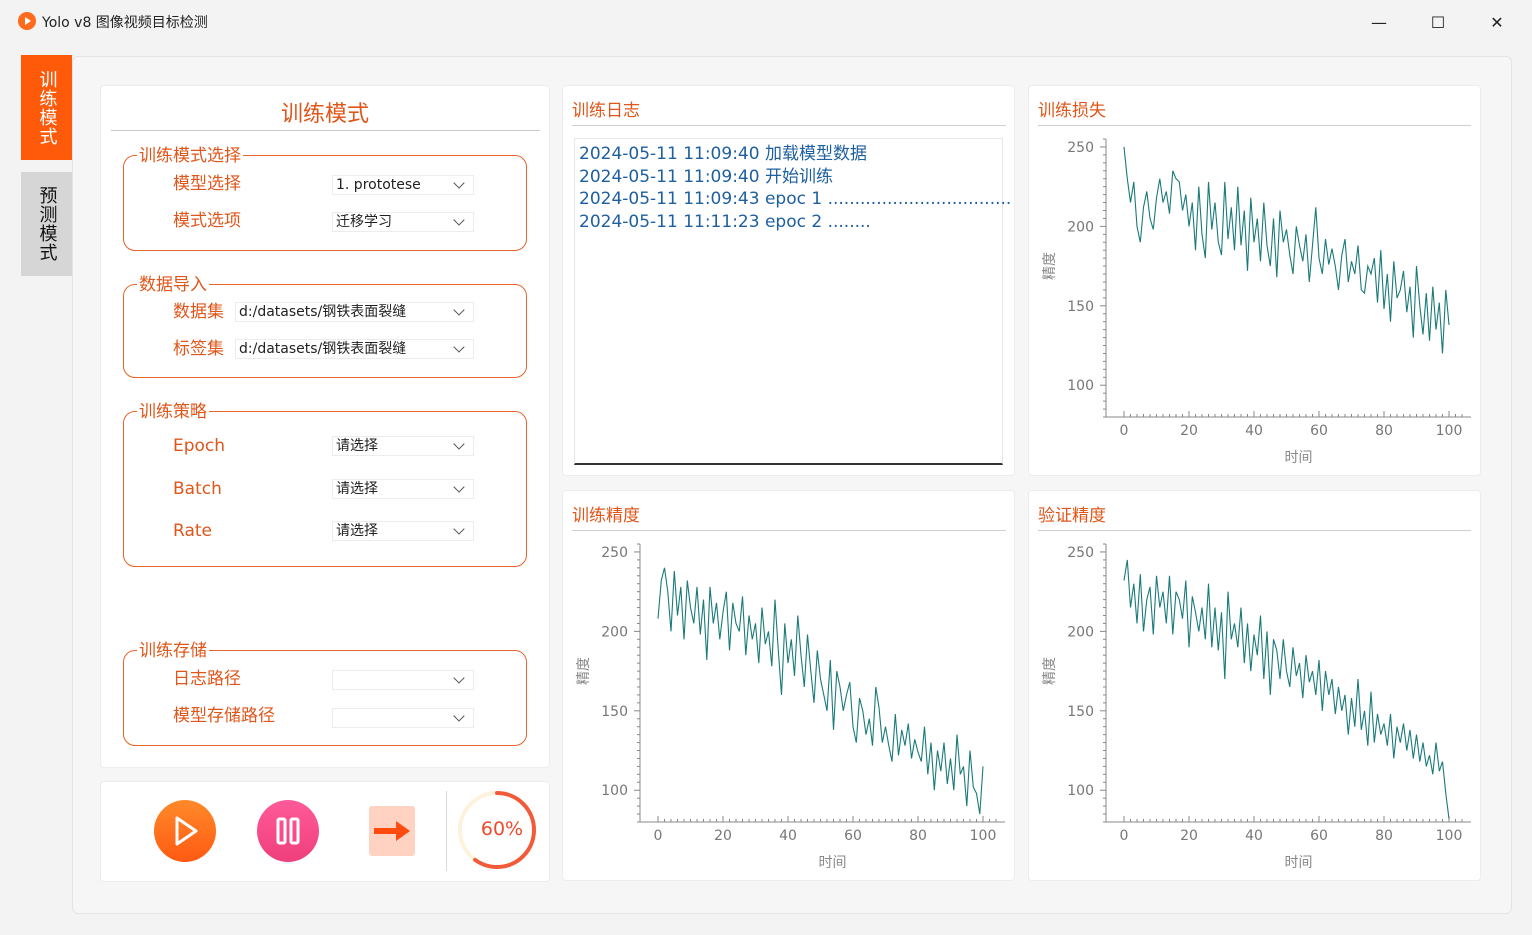  Describe the element at coordinates (324, 114) in the screenshot. I see `panel-title: 训练模式` at that location.